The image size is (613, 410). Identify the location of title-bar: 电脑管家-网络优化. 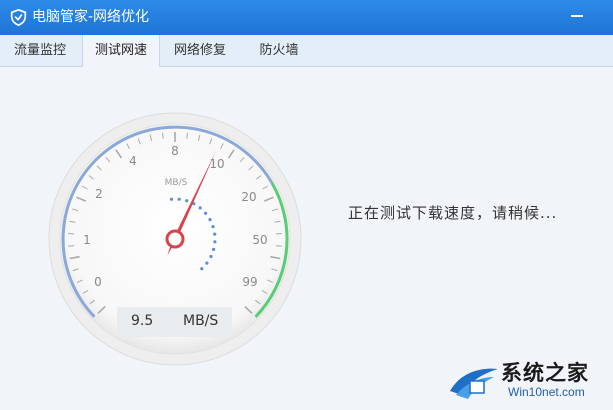
(306, 17).